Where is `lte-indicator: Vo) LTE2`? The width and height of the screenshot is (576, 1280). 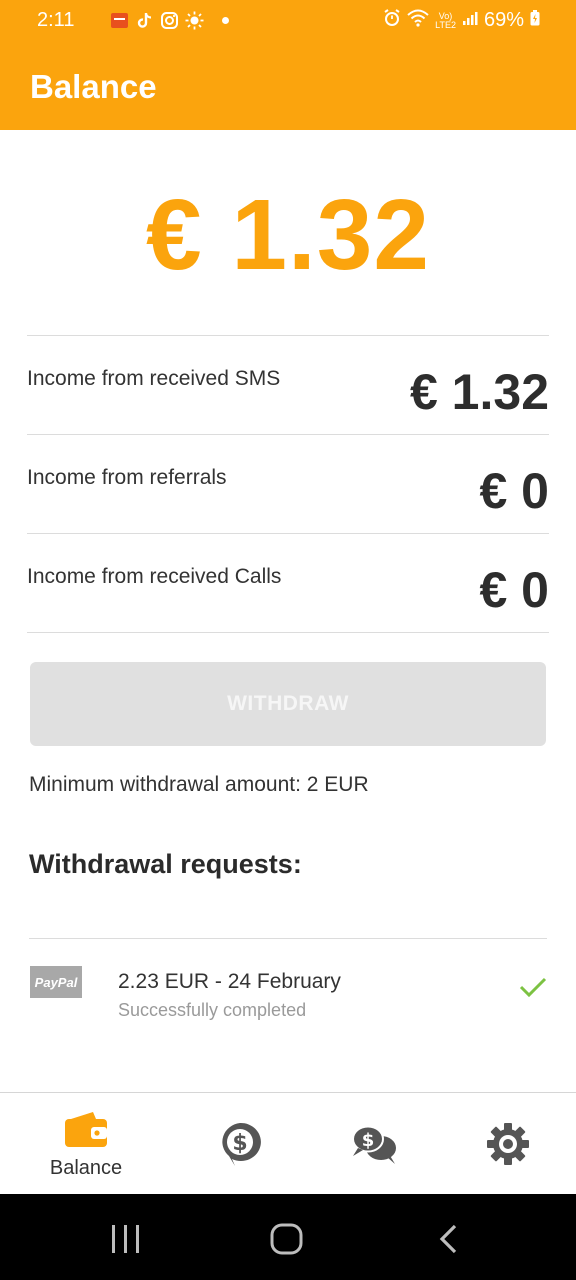
lte-indicator: Vo) LTE2 is located at coordinates (445, 20).